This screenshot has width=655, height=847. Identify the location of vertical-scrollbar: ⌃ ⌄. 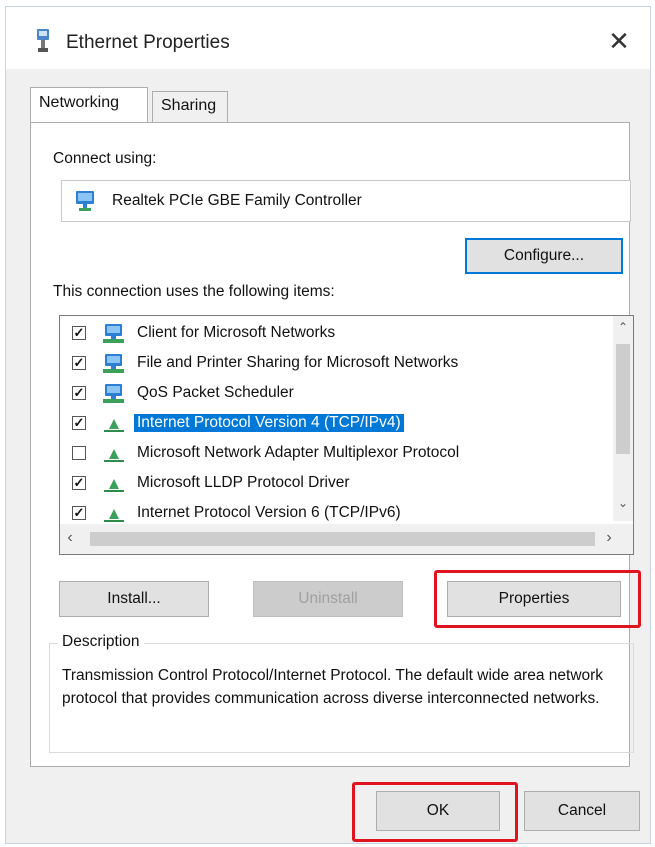
(623, 418).